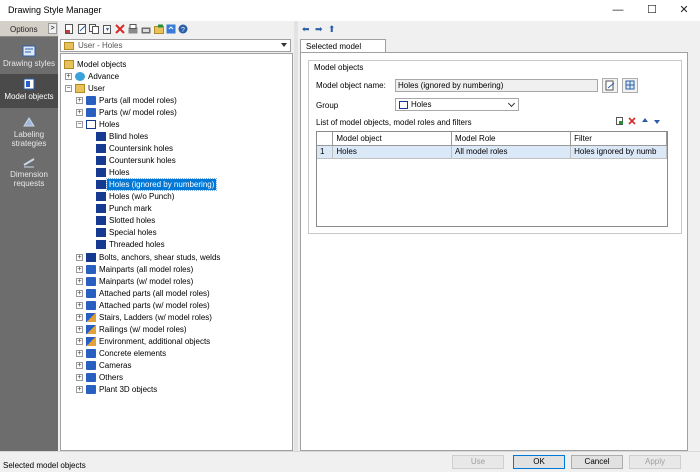 The image size is (700, 472). What do you see at coordinates (52, 28) in the screenshot?
I see `collapse-sidebar-button: >` at bounding box center [52, 28].